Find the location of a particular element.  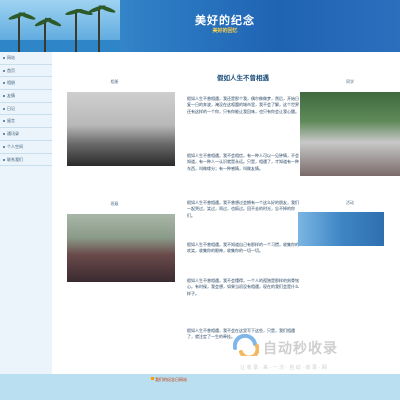

beach-scene is located at coordinates (60, 26).